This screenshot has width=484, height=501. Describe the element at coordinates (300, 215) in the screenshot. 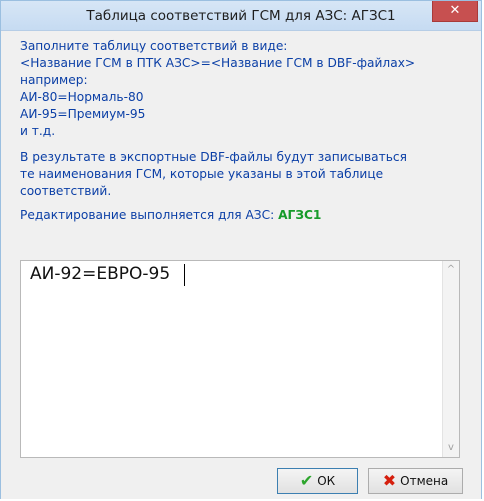

I see `station-name: АГЗС1` at that location.